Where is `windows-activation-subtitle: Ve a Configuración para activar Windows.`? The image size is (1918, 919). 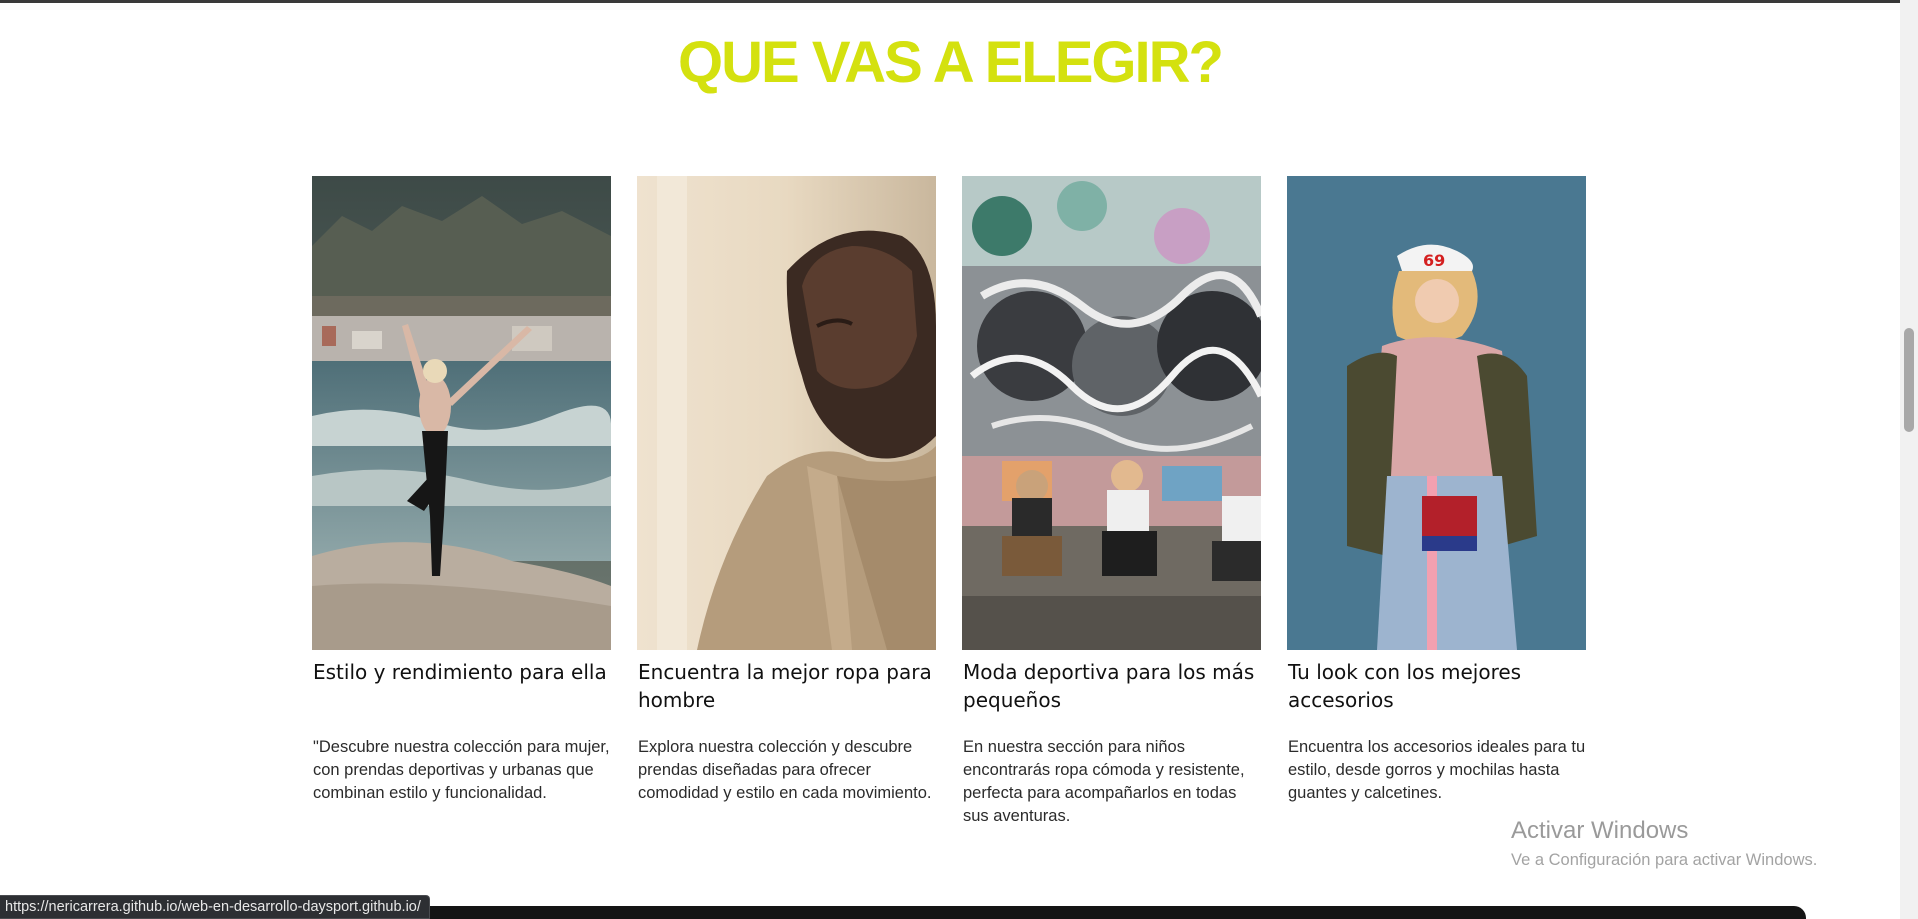
windows-activation-subtitle: Ve a Configuración para activar Windows. is located at coordinates (1664, 860).